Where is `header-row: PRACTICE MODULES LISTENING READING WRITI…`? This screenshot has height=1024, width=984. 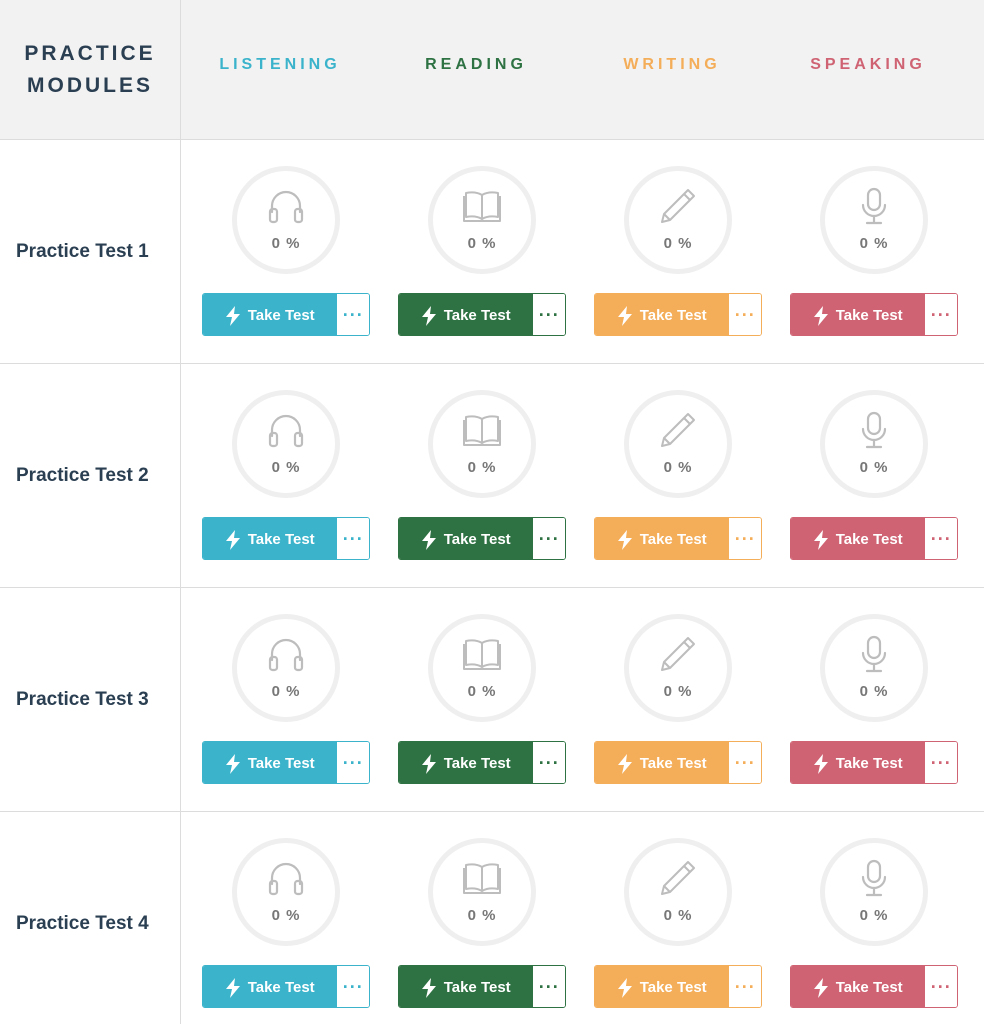 header-row: PRACTICE MODULES LISTENING READING WRITI… is located at coordinates (492, 70).